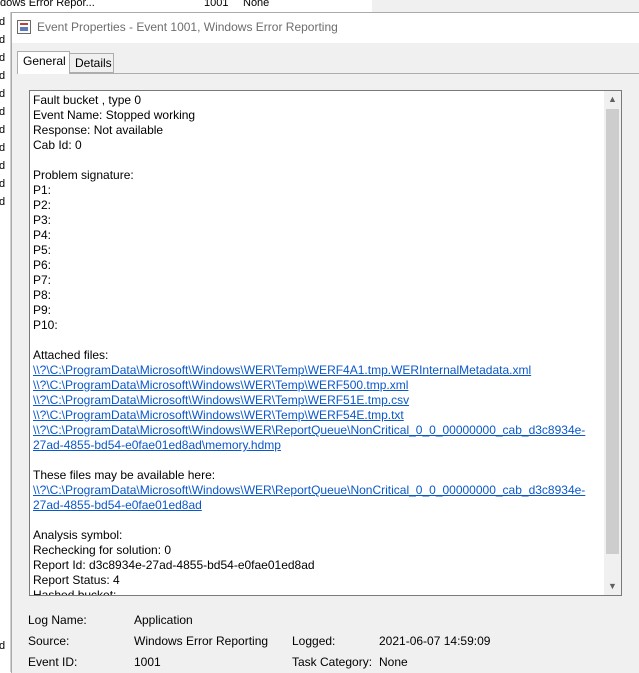 This screenshot has width=639, height=673. Describe the element at coordinates (42, 310) in the screenshot. I see `signature-line: P9:` at that location.